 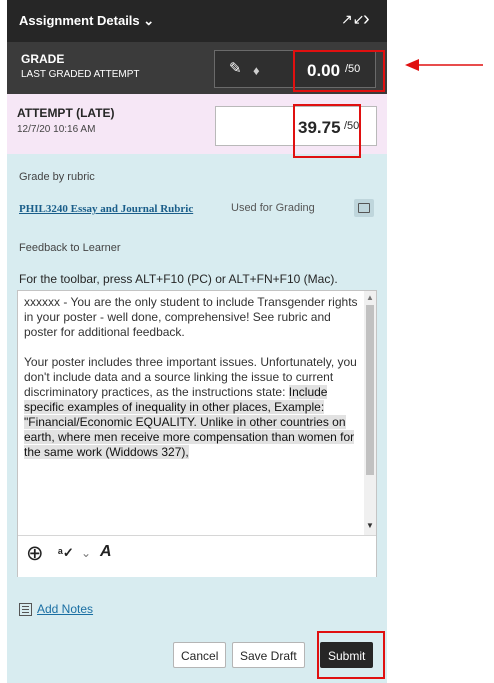 I want to click on panel-header: Assignment Details ⌄ ↗↙ ›, so click(x=197, y=21).